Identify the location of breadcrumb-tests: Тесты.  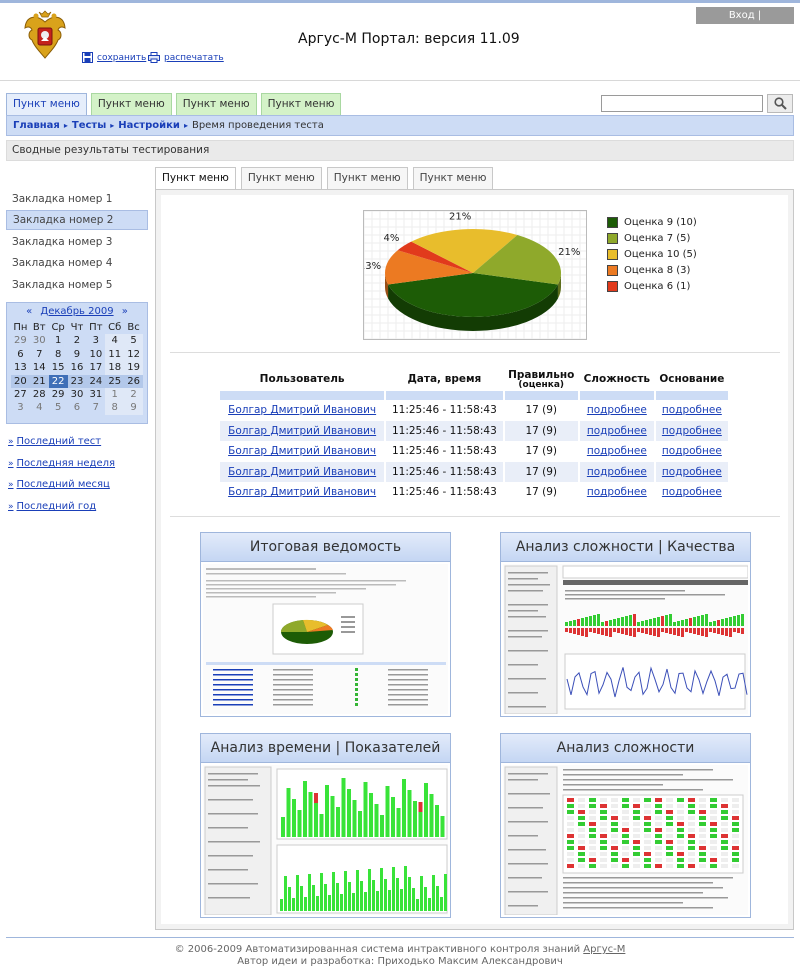
(89, 125).